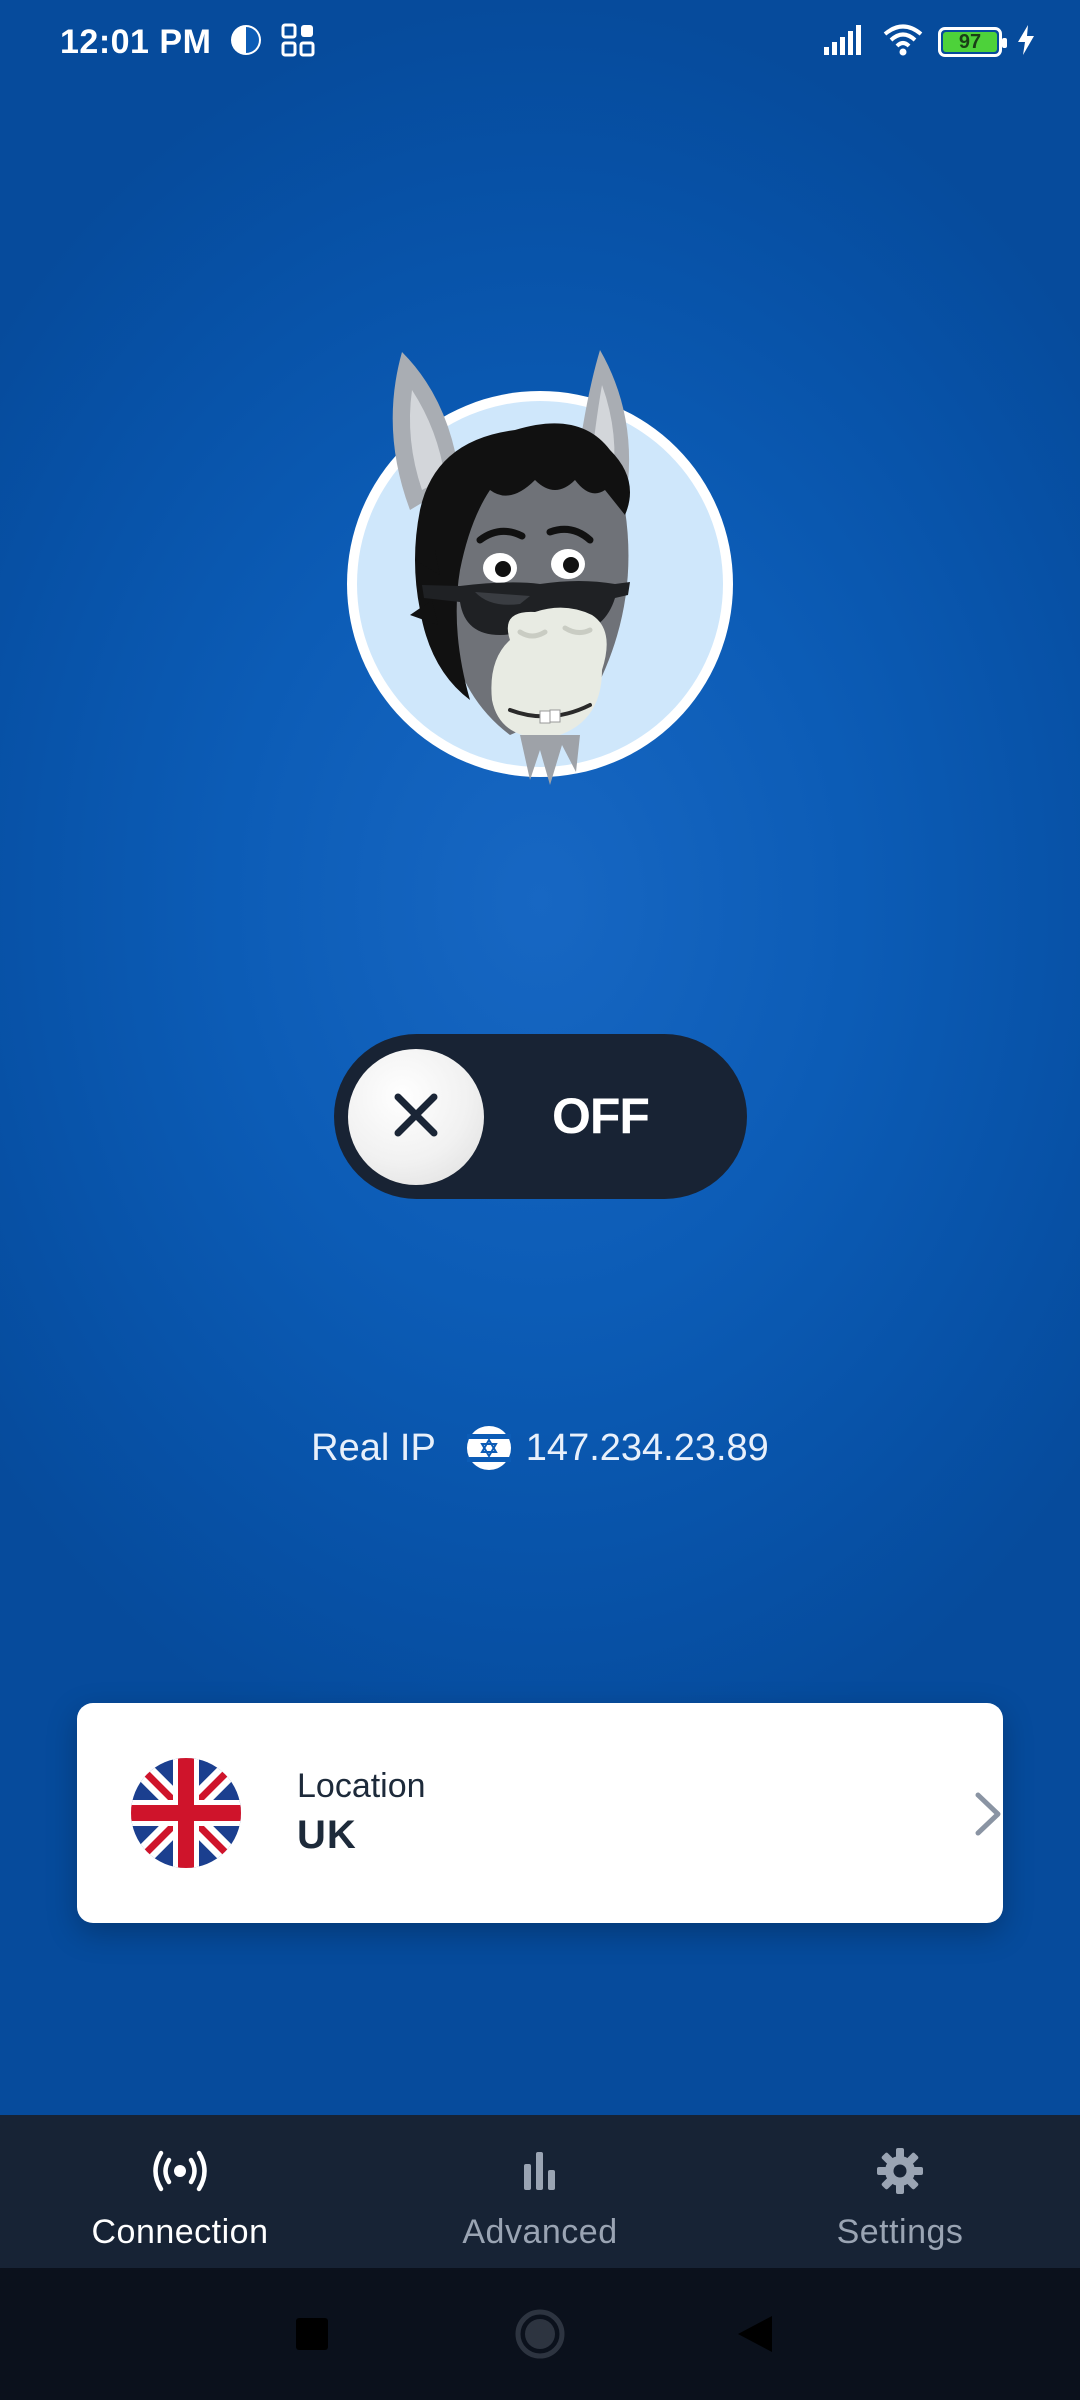 This screenshot has width=1080, height=2400. What do you see at coordinates (361, 1786) in the screenshot?
I see `location-caption: Location` at bounding box center [361, 1786].